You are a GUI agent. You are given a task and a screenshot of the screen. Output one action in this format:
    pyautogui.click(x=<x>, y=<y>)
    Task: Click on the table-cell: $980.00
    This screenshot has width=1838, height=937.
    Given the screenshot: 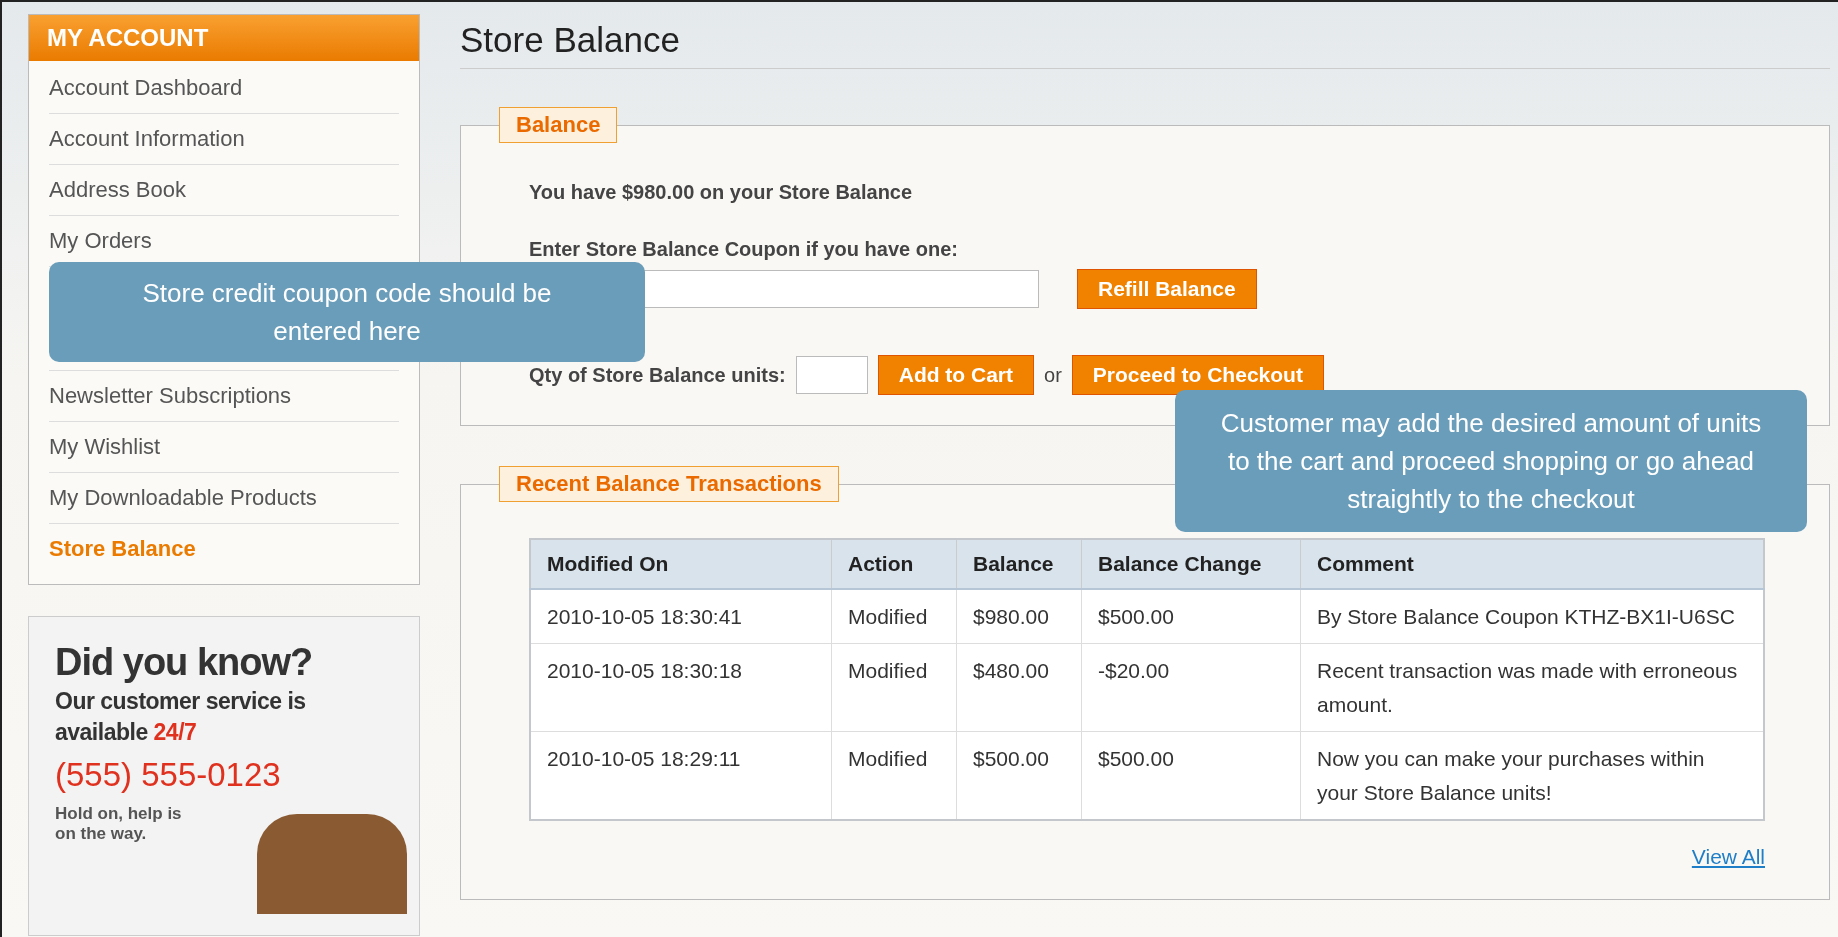 What is the action you would take?
    pyautogui.click(x=1019, y=616)
    